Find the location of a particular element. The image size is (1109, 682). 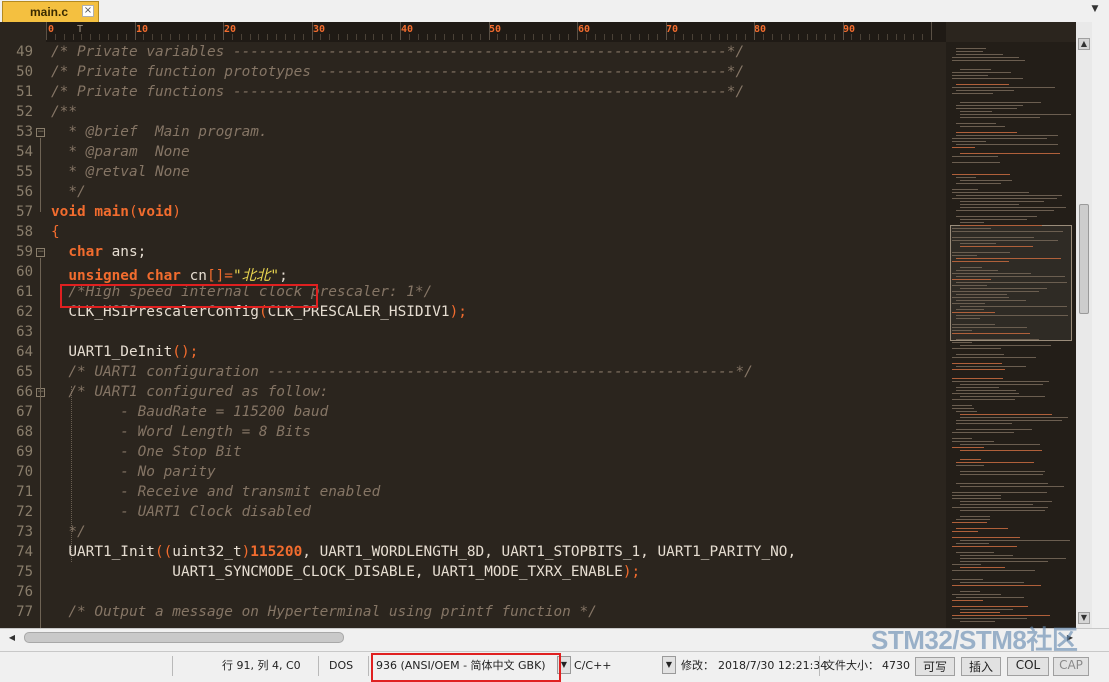

keyword: char is located at coordinates (85, 252).